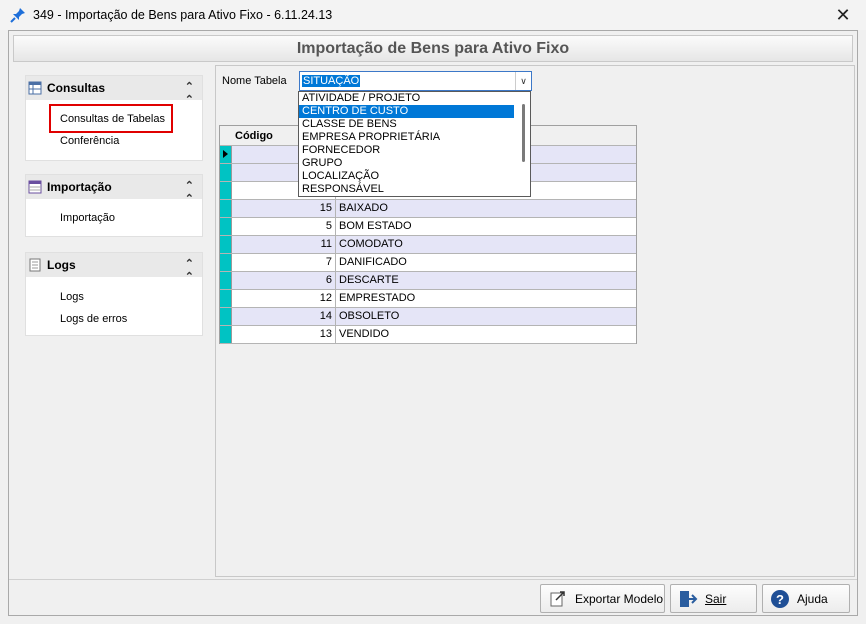  I want to click on cell-desc: DESCARTE, so click(486, 280).